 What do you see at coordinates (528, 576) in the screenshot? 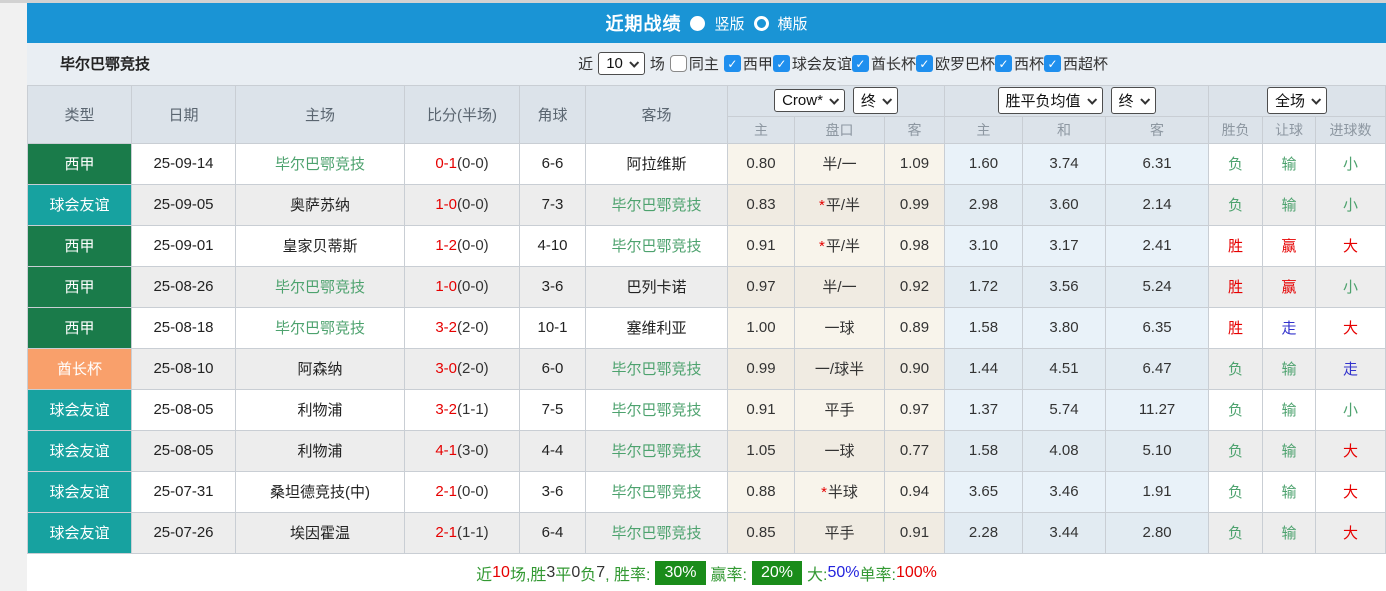
I see `summary-text: 场,胜` at bounding box center [528, 576].